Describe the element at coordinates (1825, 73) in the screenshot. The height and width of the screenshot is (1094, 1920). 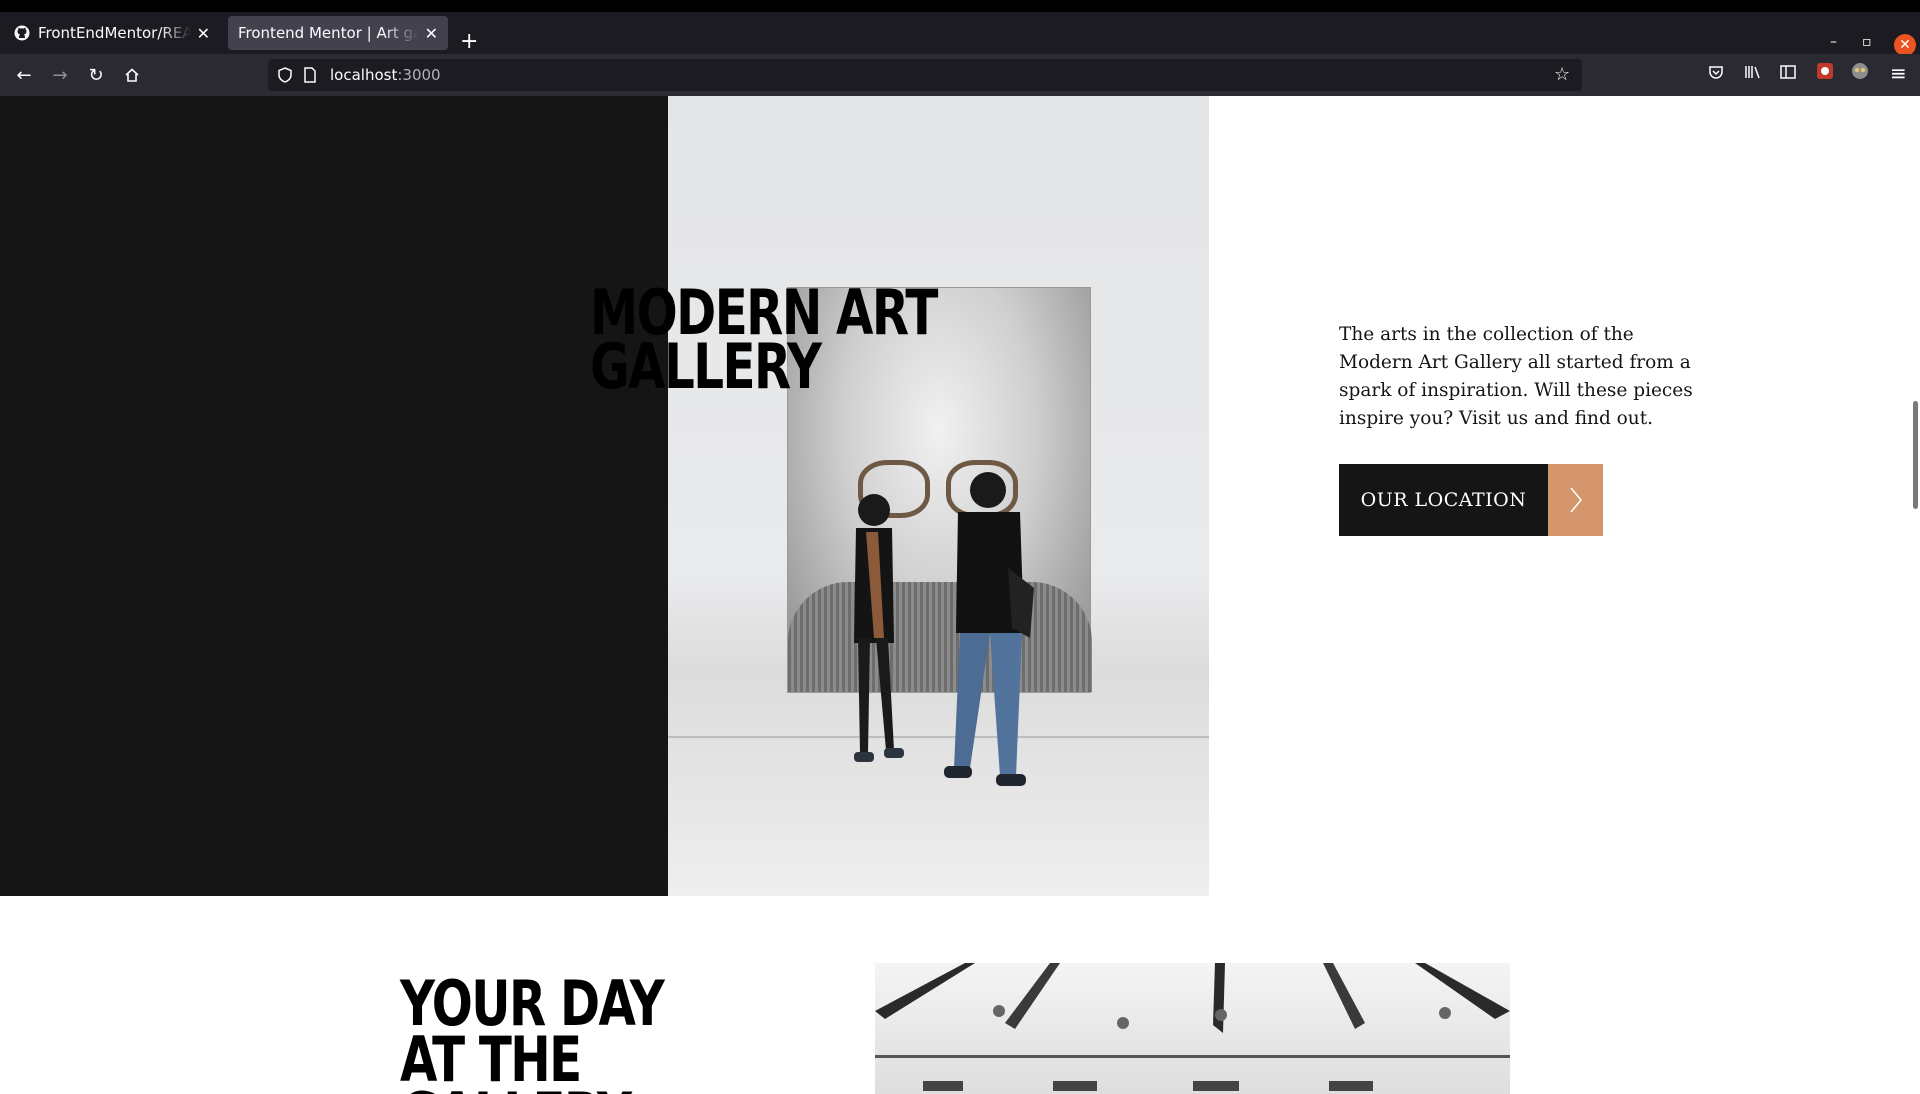
I see `extension-icon` at that location.